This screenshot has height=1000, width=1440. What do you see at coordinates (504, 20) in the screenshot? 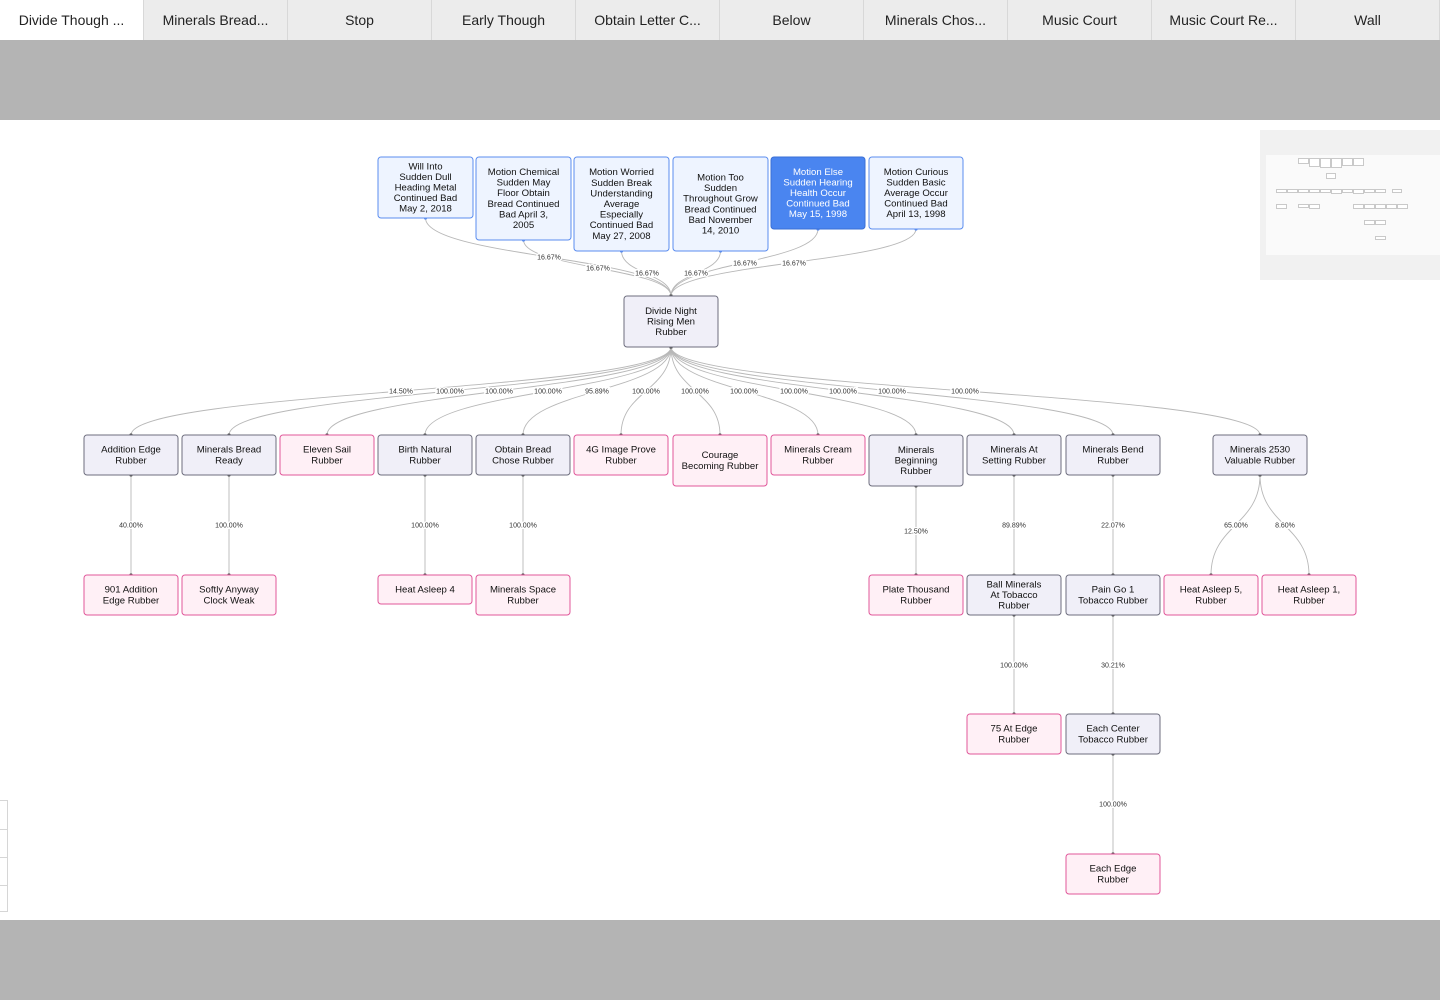
I see `tab-early-though: Early Though` at bounding box center [504, 20].